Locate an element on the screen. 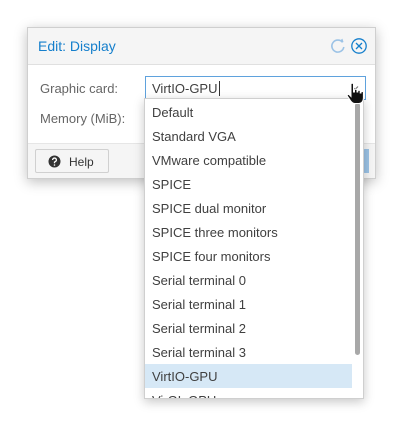  text-caret is located at coordinates (219, 88).